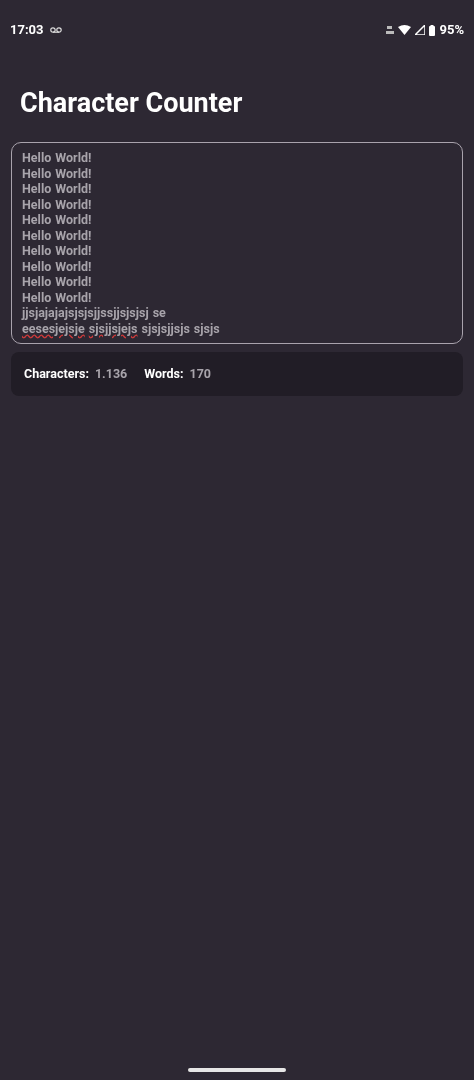 Image resolution: width=474 pixels, height=1080 pixels. I want to click on text-word: sjsjsjjsjs, so click(165, 328).